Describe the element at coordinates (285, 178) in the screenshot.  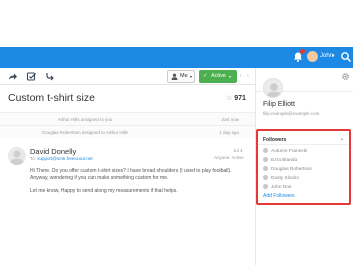
I see `follower-name: Dusty Klocko` at that location.